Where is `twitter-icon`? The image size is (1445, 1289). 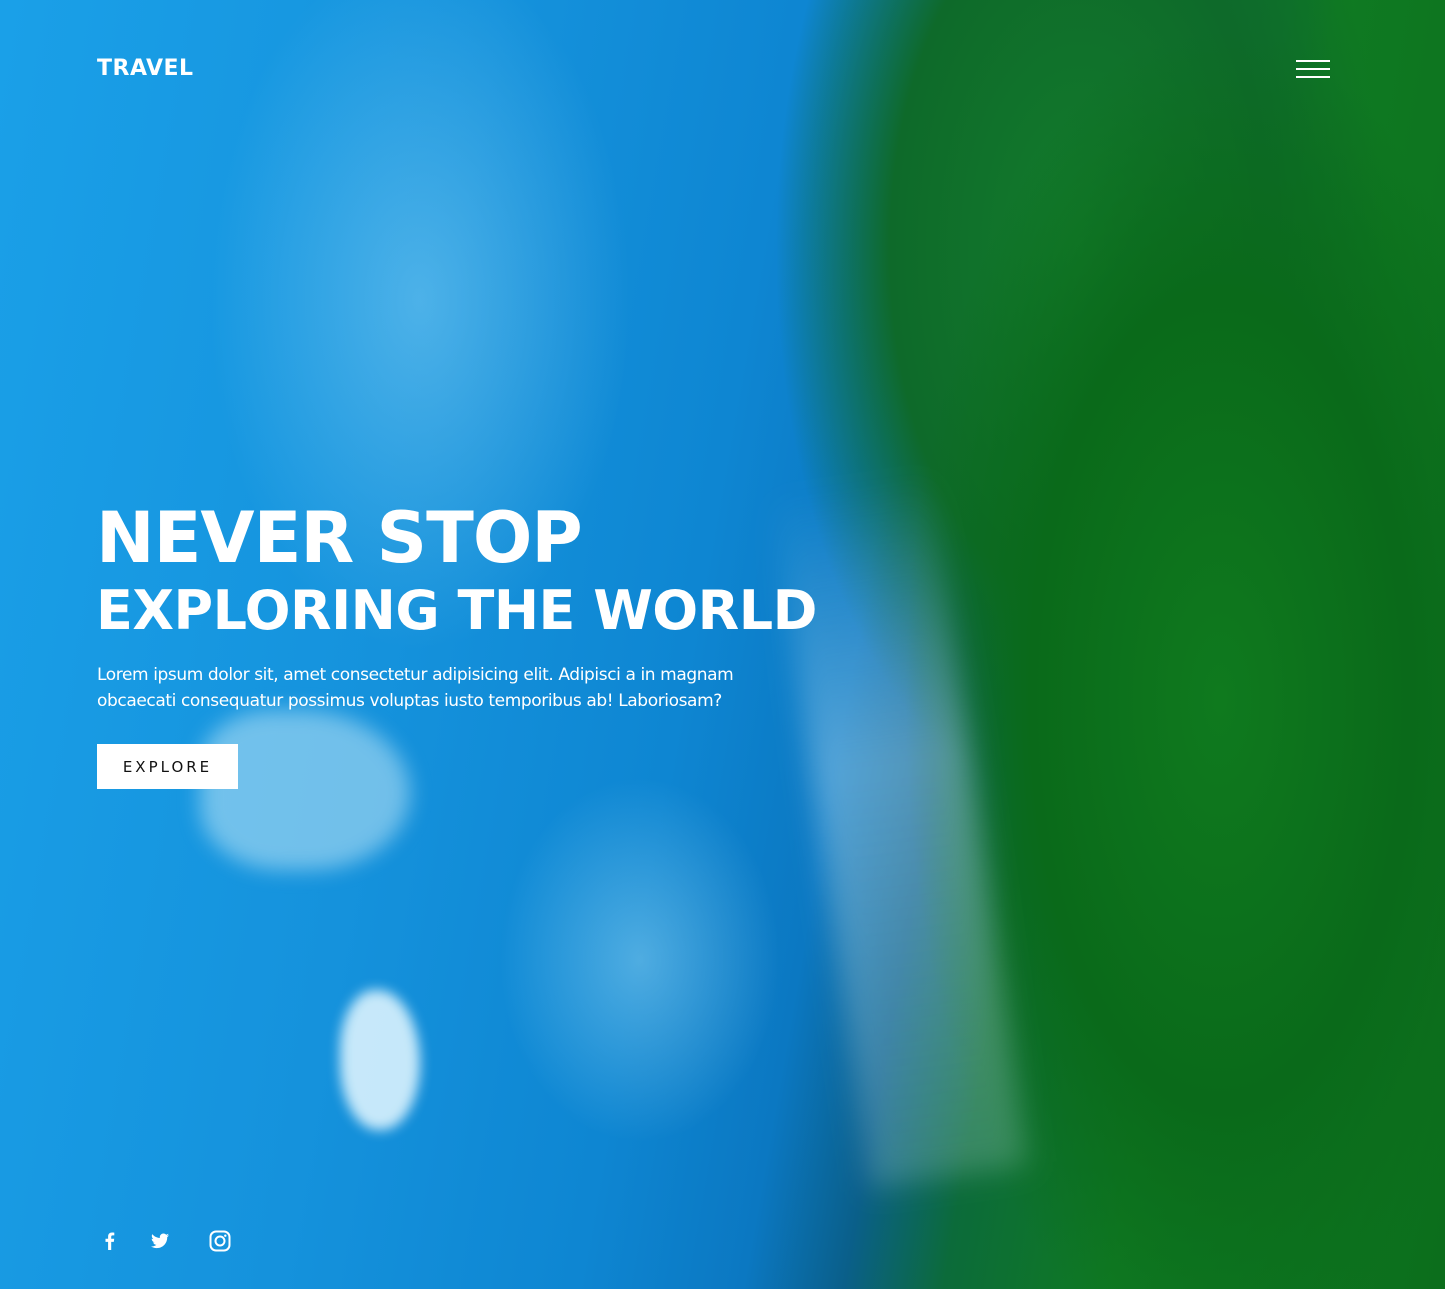
twitter-icon is located at coordinates (160, 1241).